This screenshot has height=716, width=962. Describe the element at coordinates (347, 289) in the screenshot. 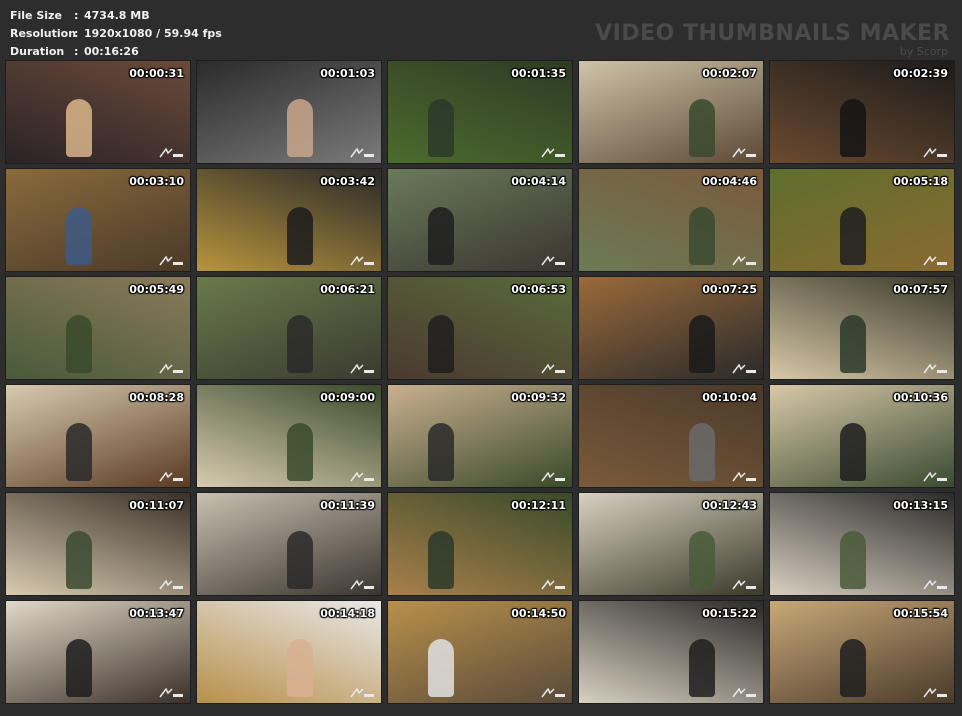

I see `thumbnail-timestamp: 00:06:21` at that location.